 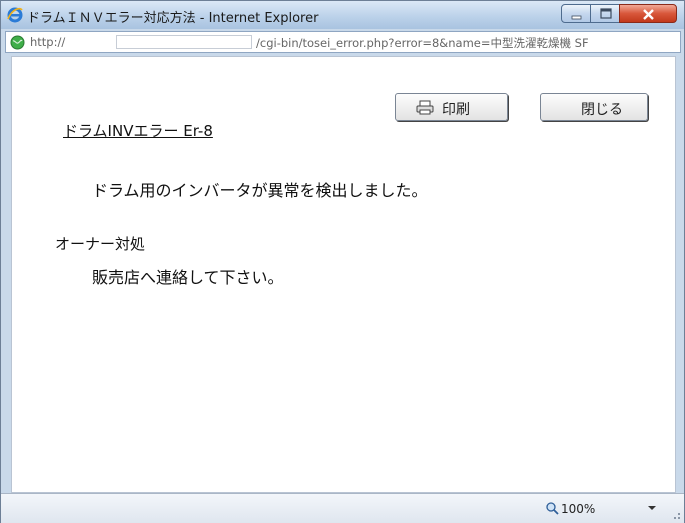 I want to click on zoom-level: 100%, so click(x=578, y=509).